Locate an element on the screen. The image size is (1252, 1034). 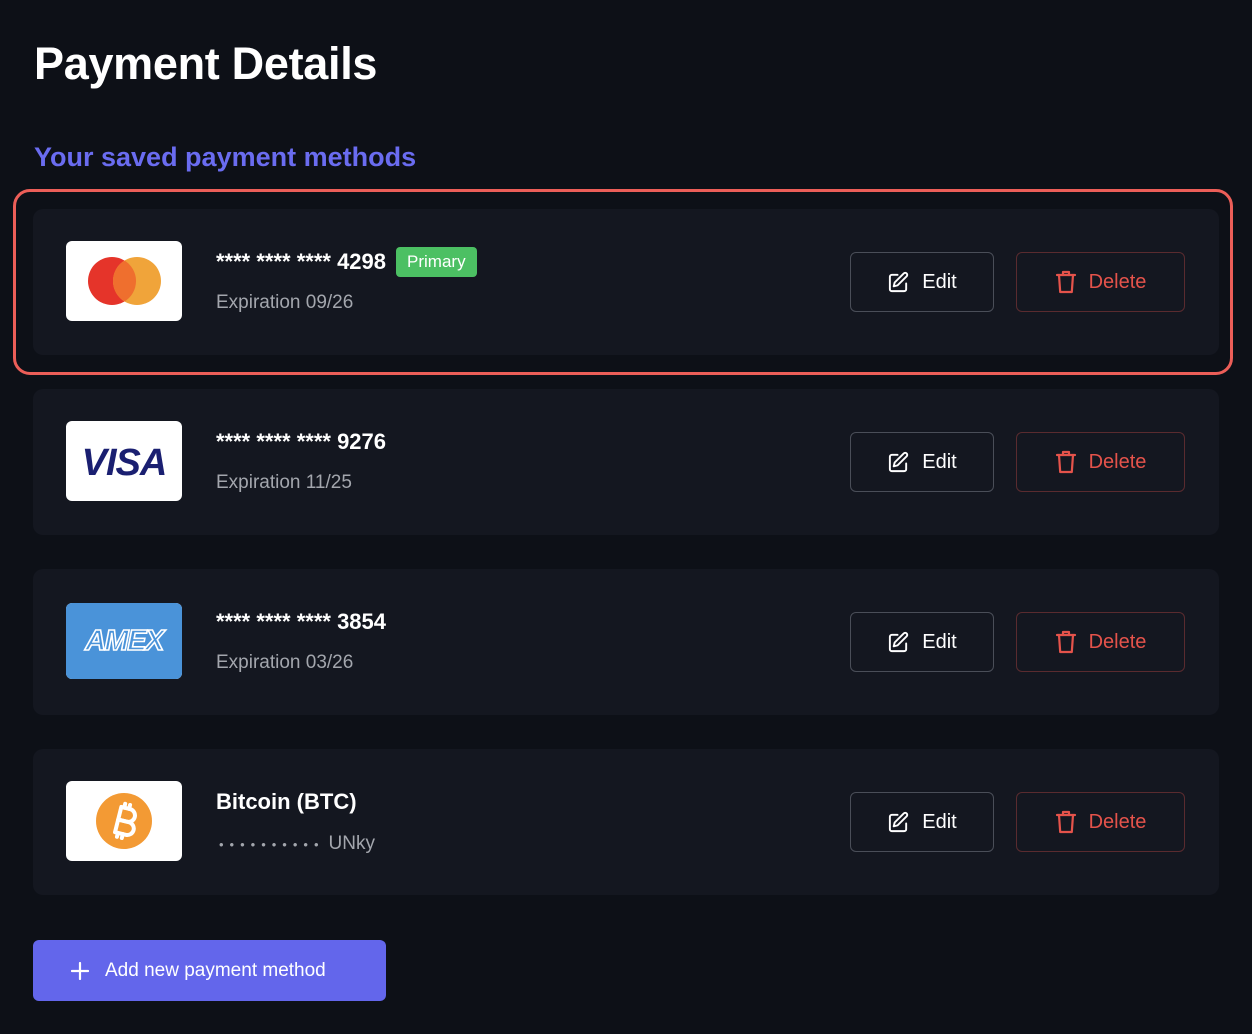
primary-badge: Primary is located at coordinates (436, 262).